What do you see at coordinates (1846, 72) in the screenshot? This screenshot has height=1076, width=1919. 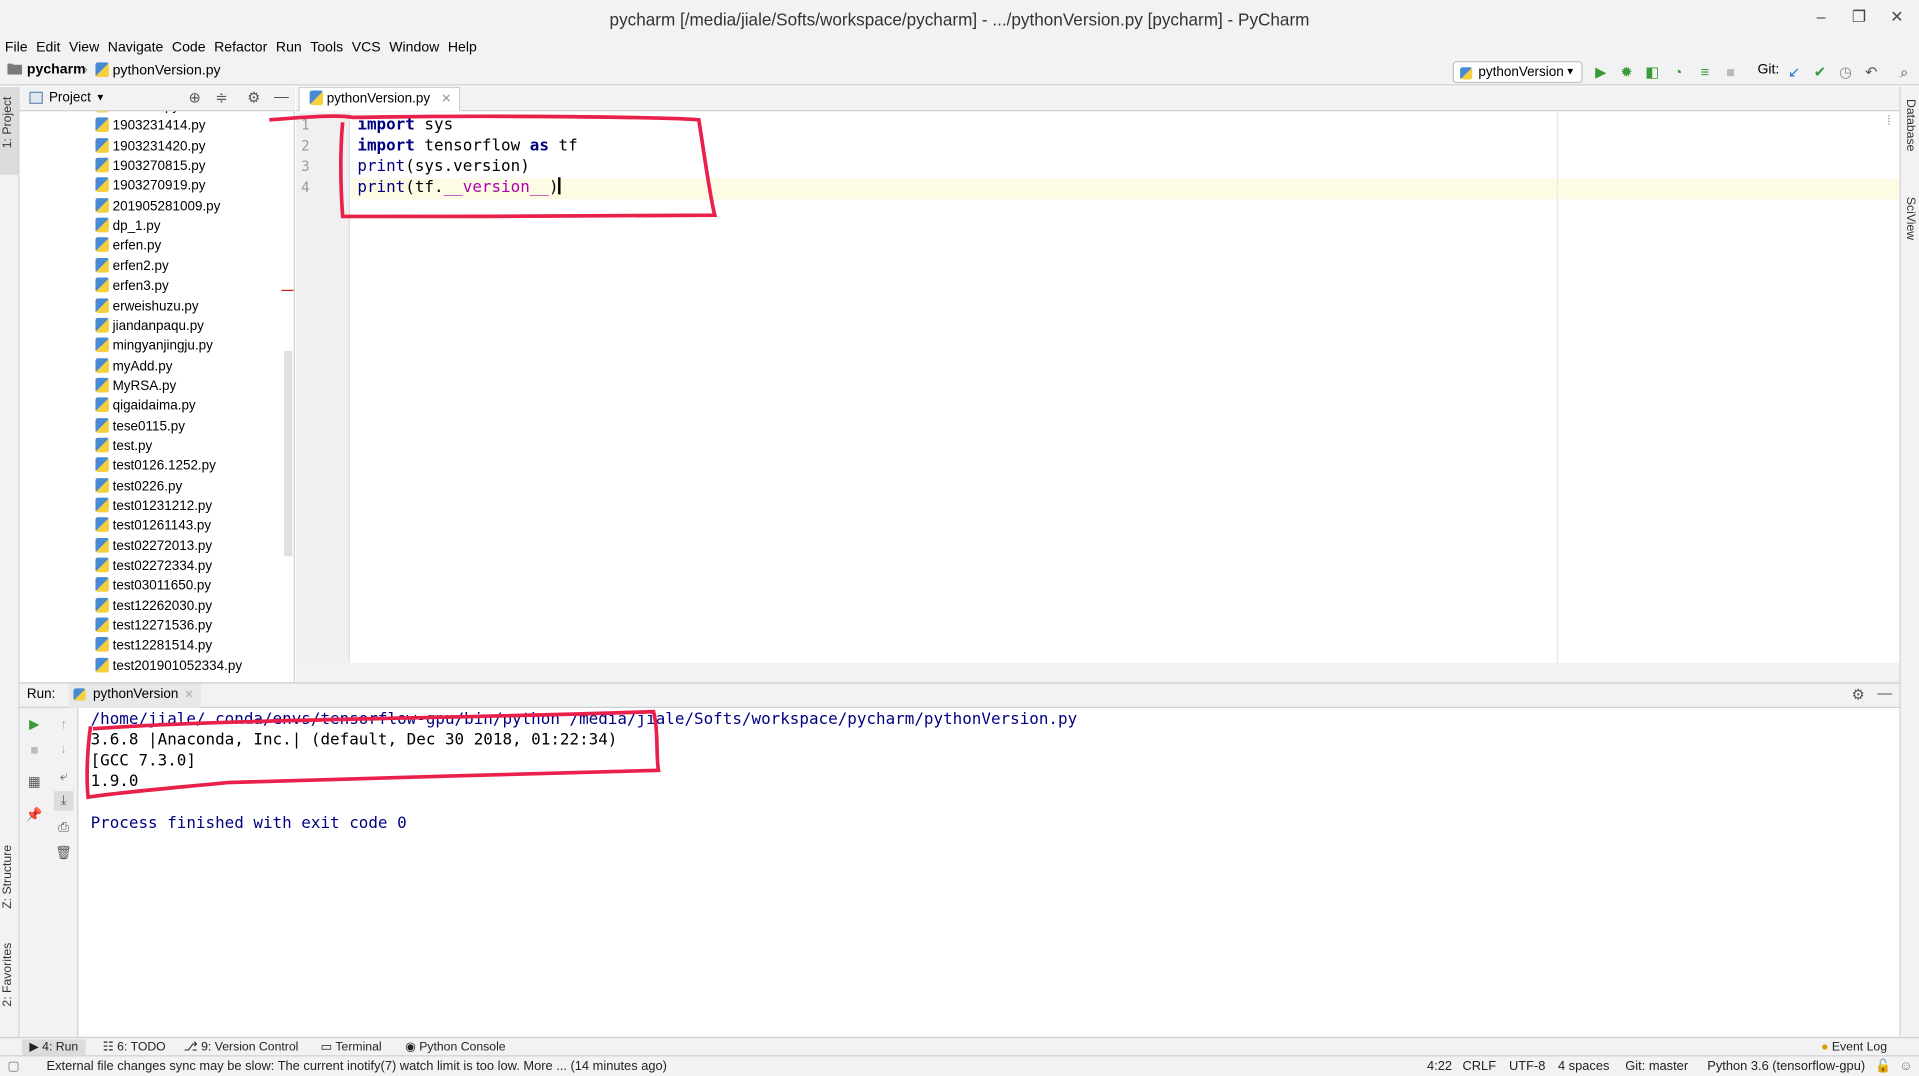 I see `history-icon: ◷` at bounding box center [1846, 72].